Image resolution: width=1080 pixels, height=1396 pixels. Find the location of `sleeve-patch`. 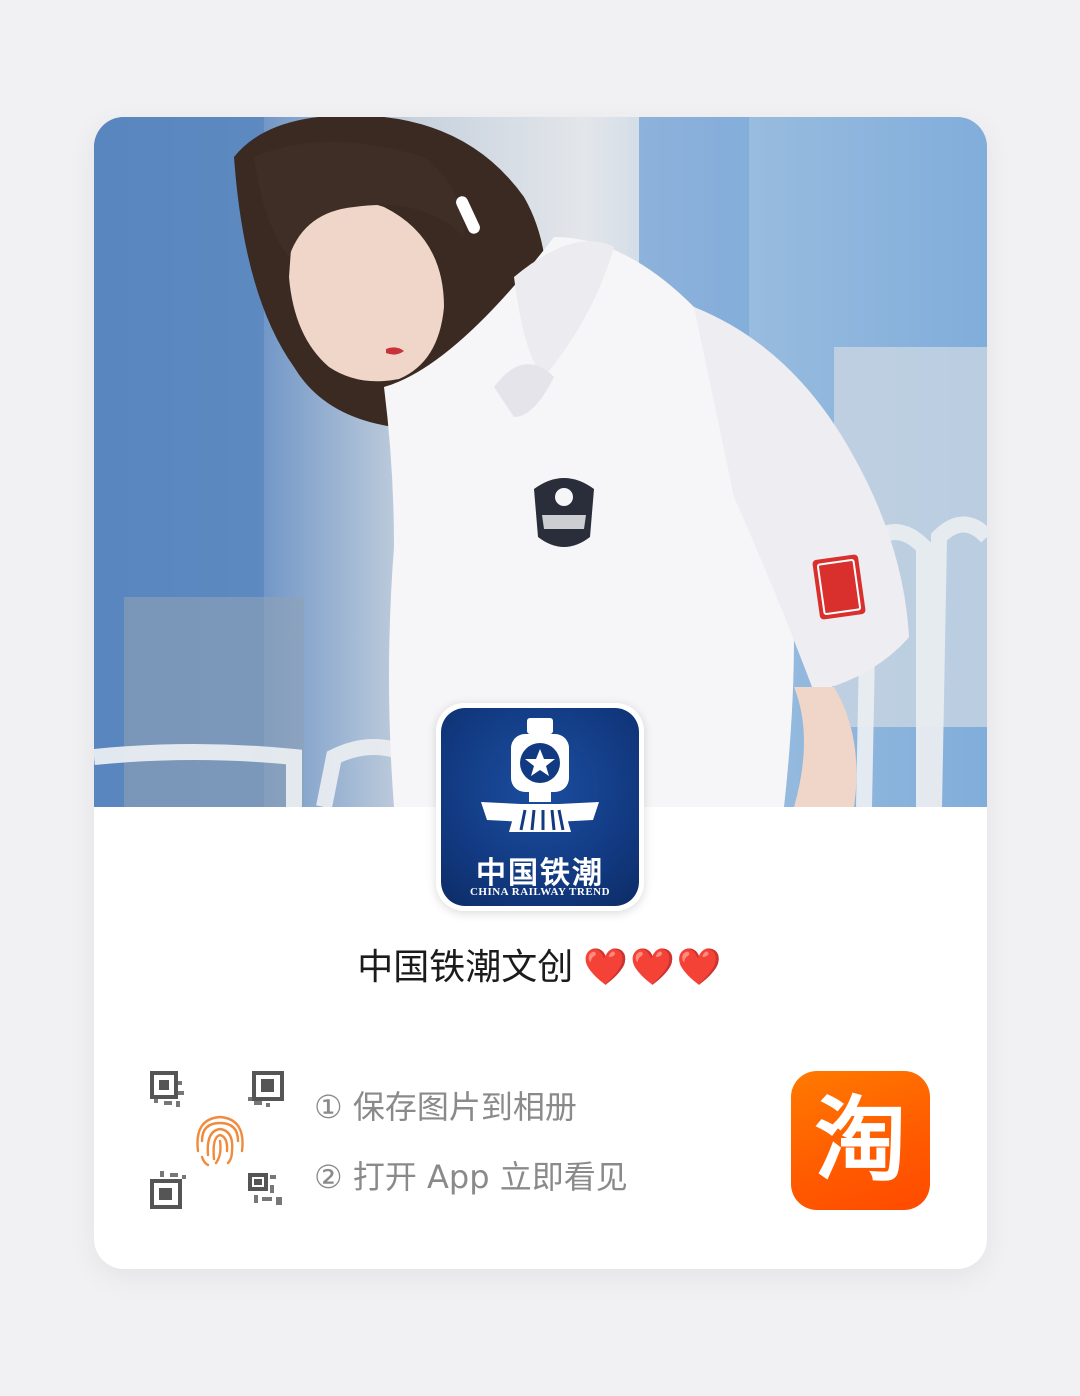

sleeve-patch is located at coordinates (839, 587).